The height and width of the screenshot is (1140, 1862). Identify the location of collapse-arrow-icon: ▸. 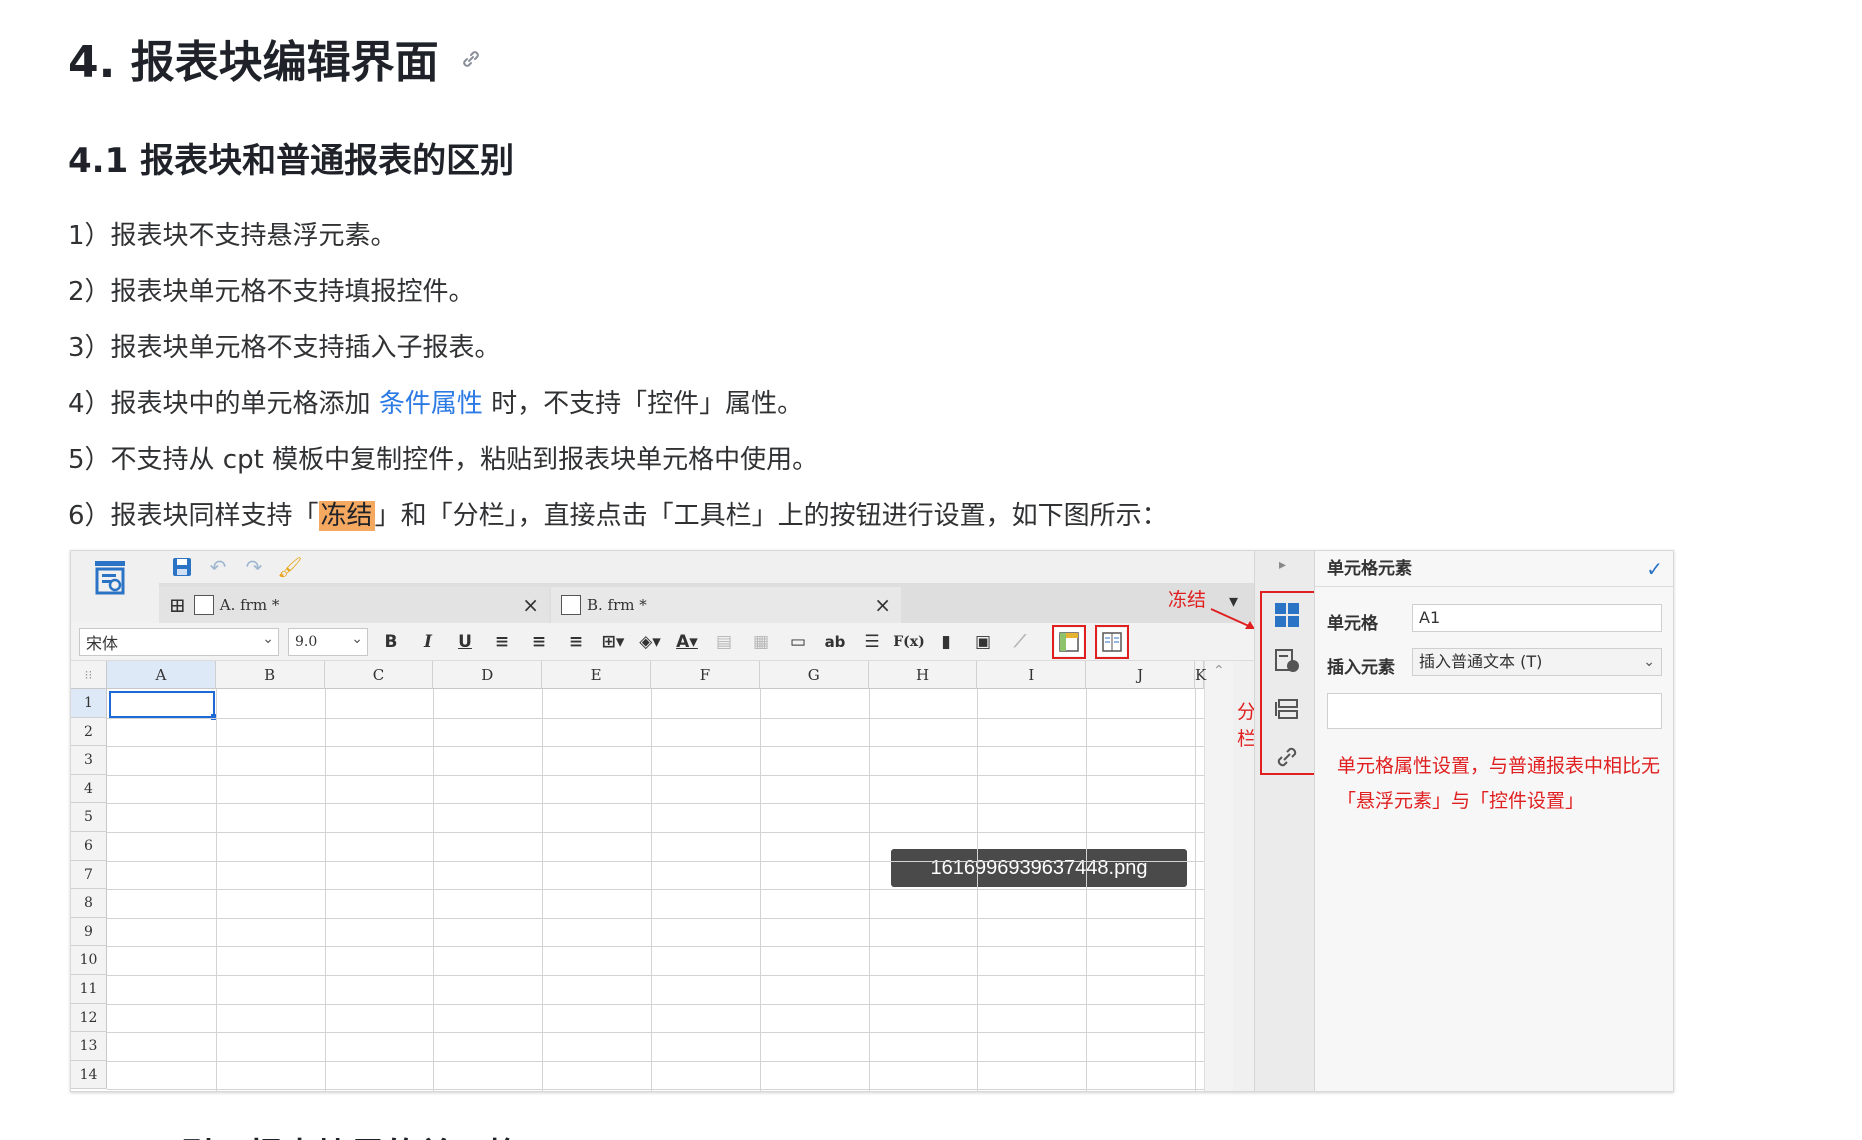
(1282, 565).